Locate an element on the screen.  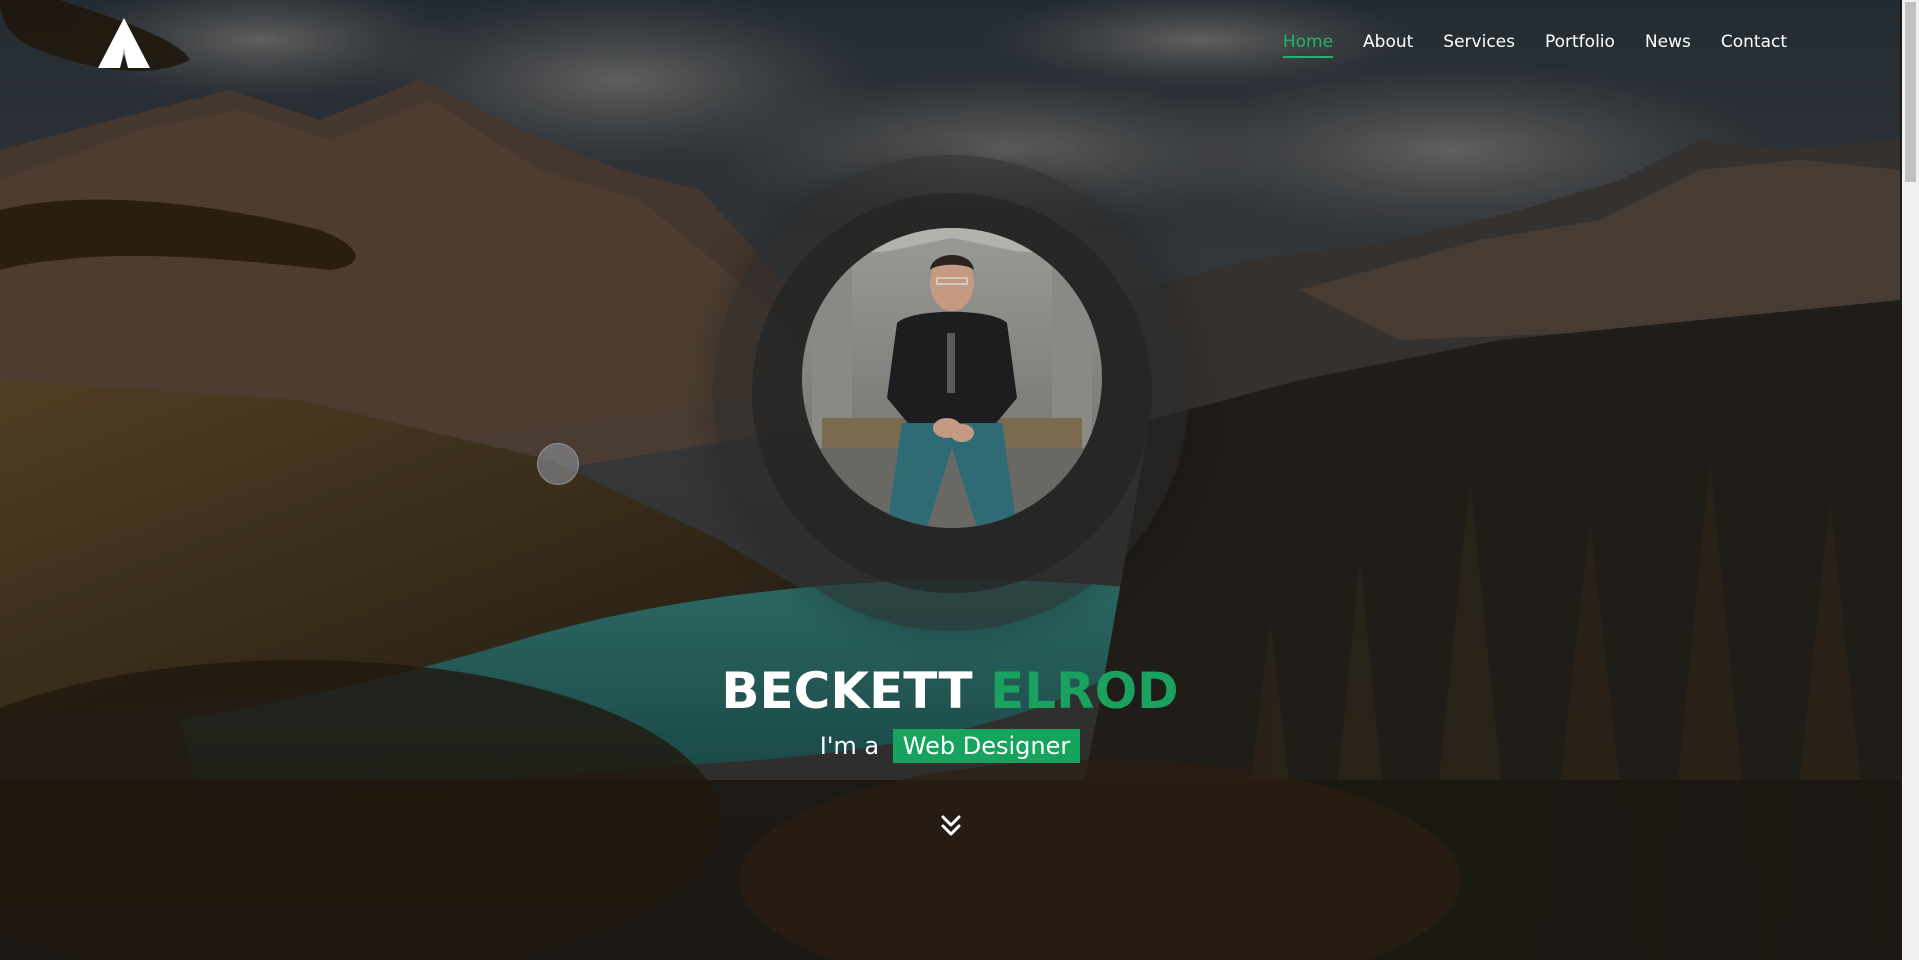
nav-link-portfolio: Portfolio is located at coordinates (1580, 44).